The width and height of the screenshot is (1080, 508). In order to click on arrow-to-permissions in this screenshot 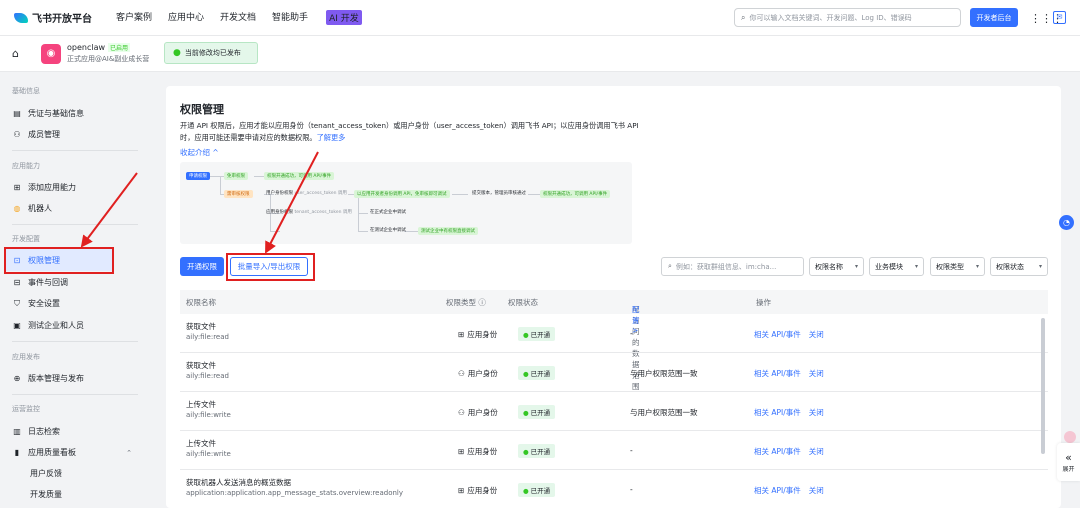, I will do `click(109, 210)`.